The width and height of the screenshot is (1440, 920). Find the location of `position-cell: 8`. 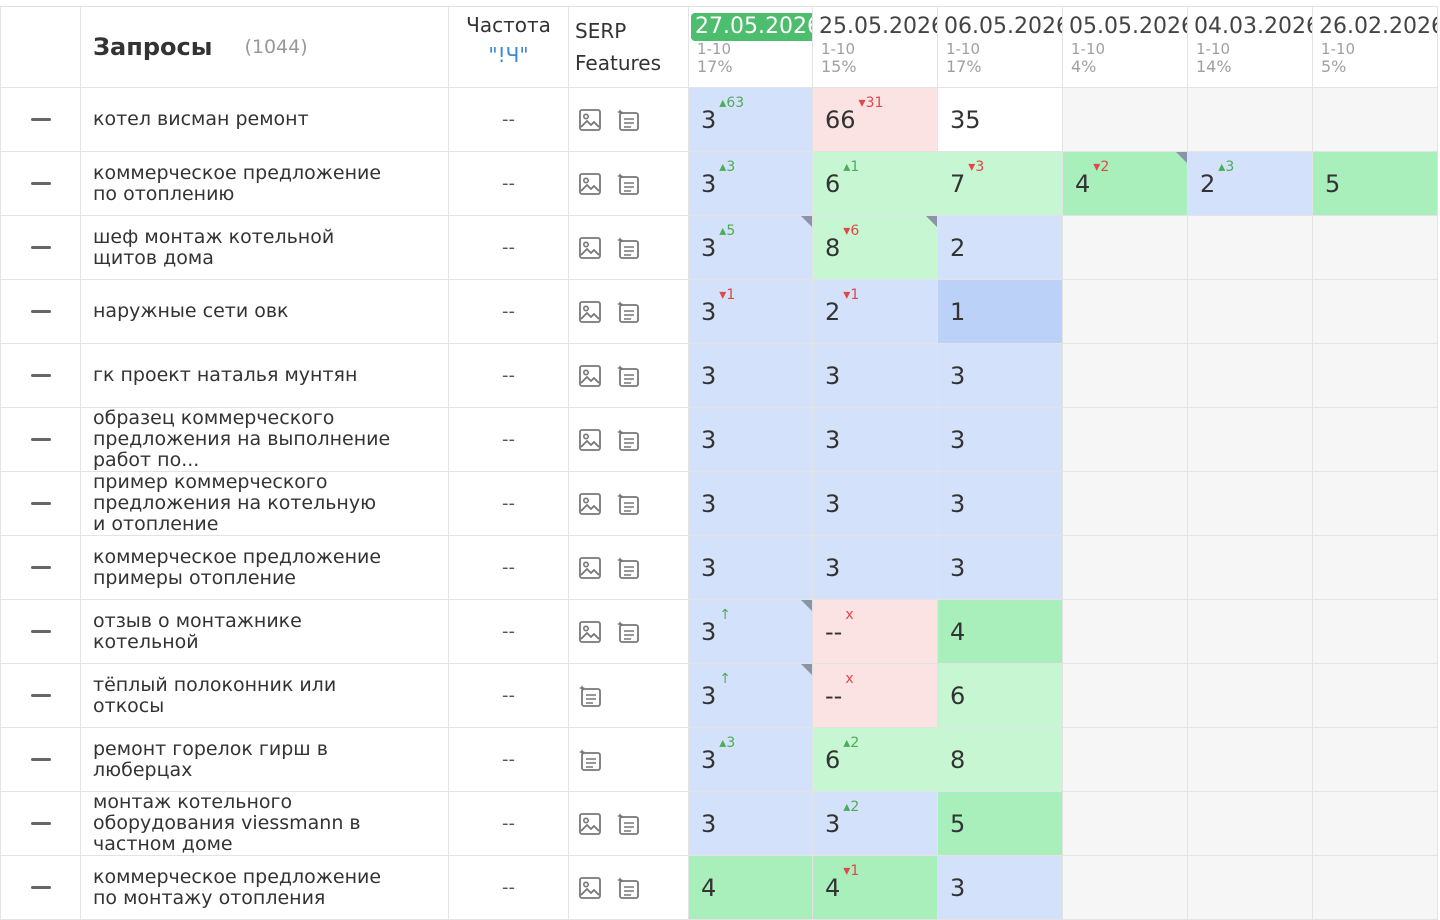

position-cell: 8 is located at coordinates (1000, 760).